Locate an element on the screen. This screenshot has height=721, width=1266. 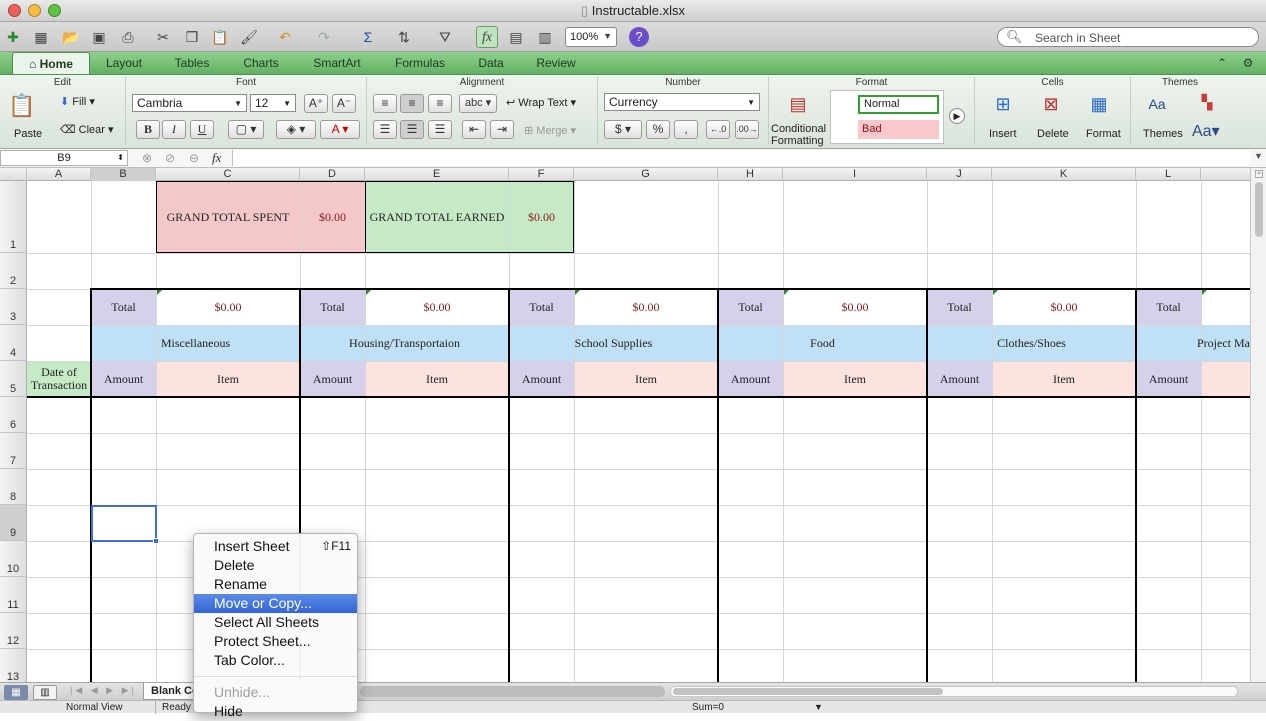
clear-button: ⌫ Clear ▾ is located at coordinates (87, 129).